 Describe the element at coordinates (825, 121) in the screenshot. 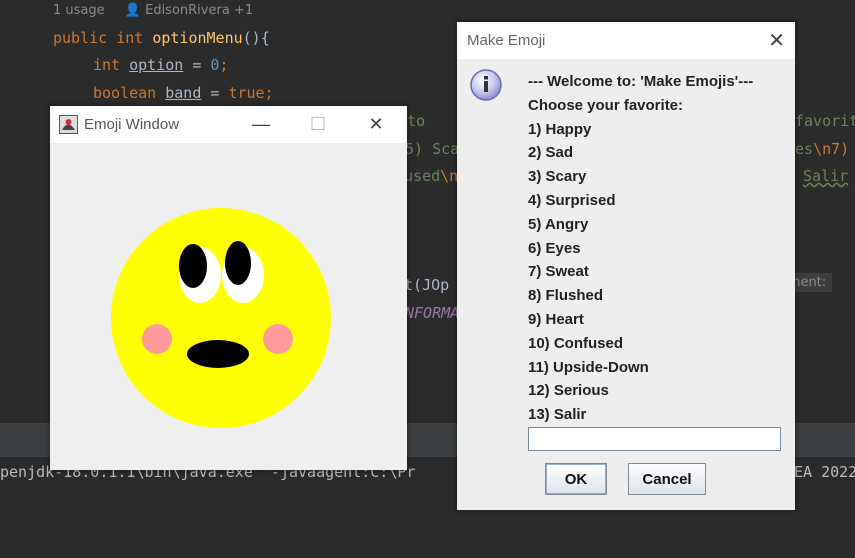

I see `code-fragment: favorit` at that location.